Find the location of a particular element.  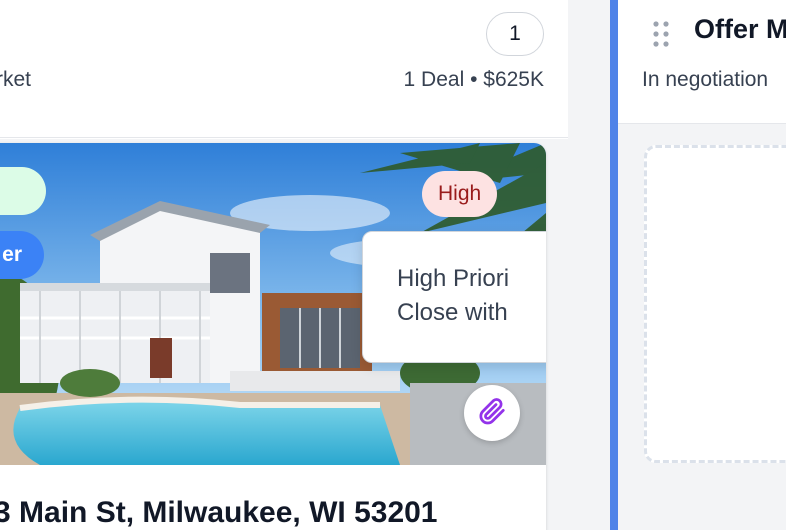

column-subtitle: In negotiation is located at coordinates (705, 79).